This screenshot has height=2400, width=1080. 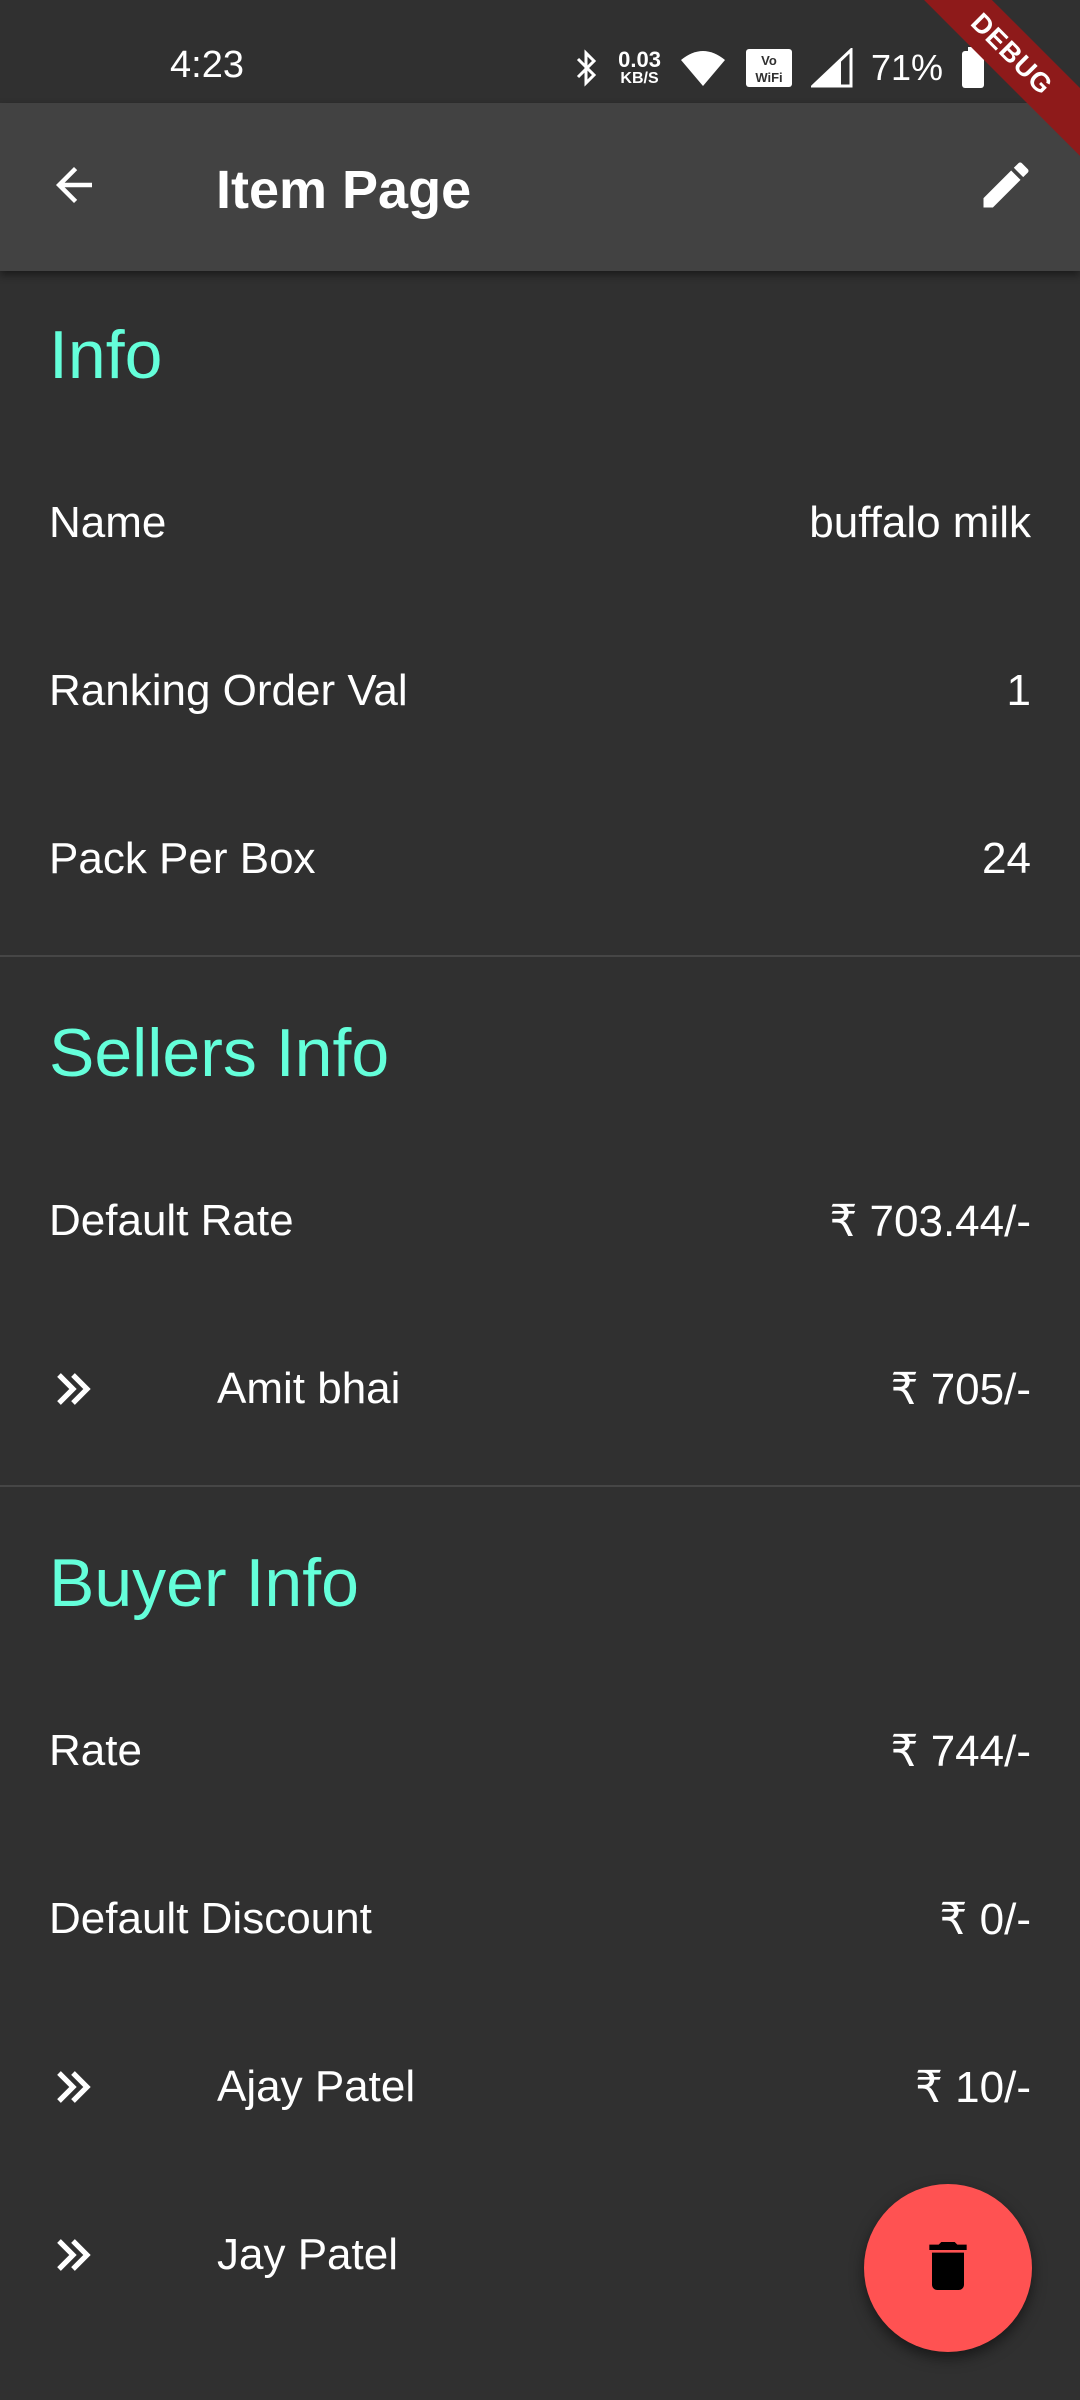 I want to click on arrow-back-icon, so click(x=74, y=187).